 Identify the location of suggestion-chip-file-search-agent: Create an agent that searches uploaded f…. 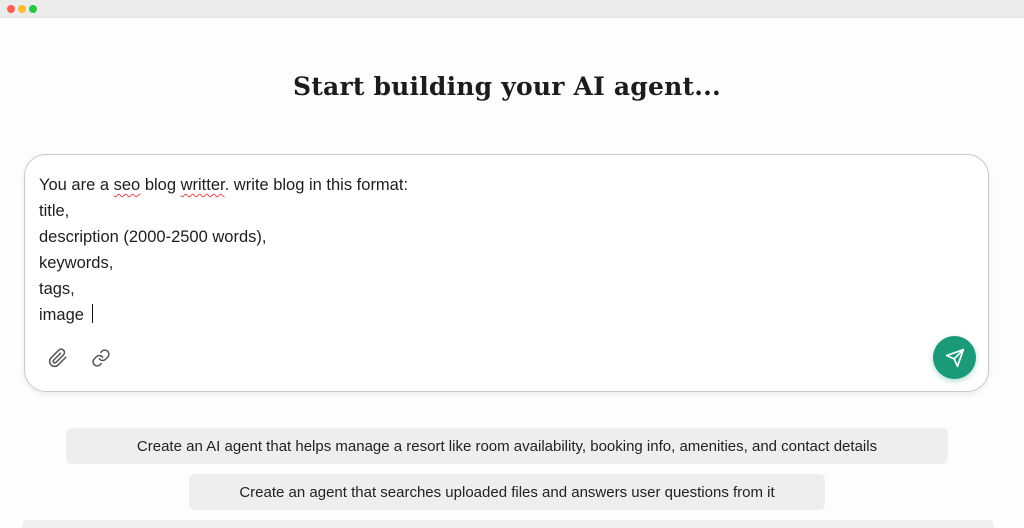
(507, 492).